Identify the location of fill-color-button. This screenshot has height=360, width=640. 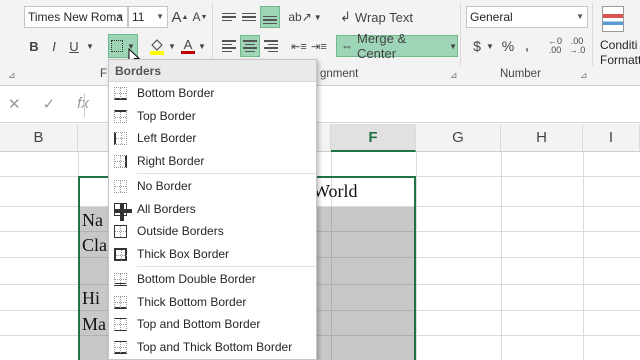
(157, 46).